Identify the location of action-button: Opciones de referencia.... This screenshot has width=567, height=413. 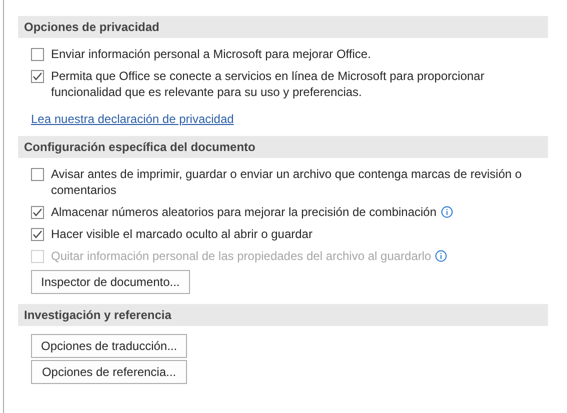
(109, 372).